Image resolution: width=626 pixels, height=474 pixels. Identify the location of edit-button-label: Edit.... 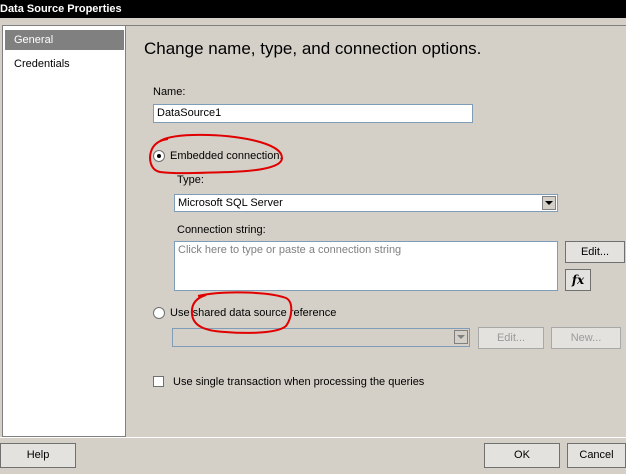
(595, 252).